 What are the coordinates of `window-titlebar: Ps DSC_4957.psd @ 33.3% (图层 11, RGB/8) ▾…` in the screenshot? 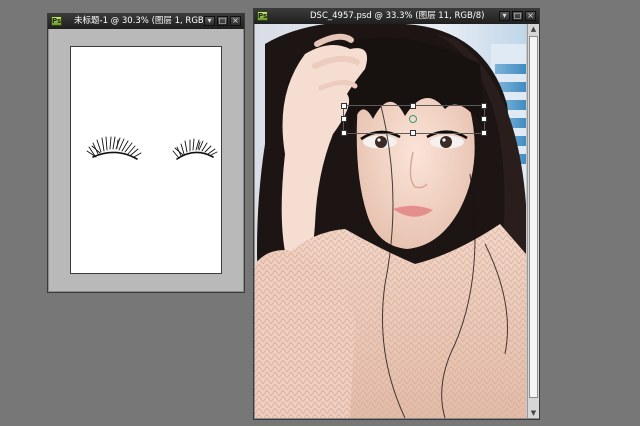 It's located at (396, 16).